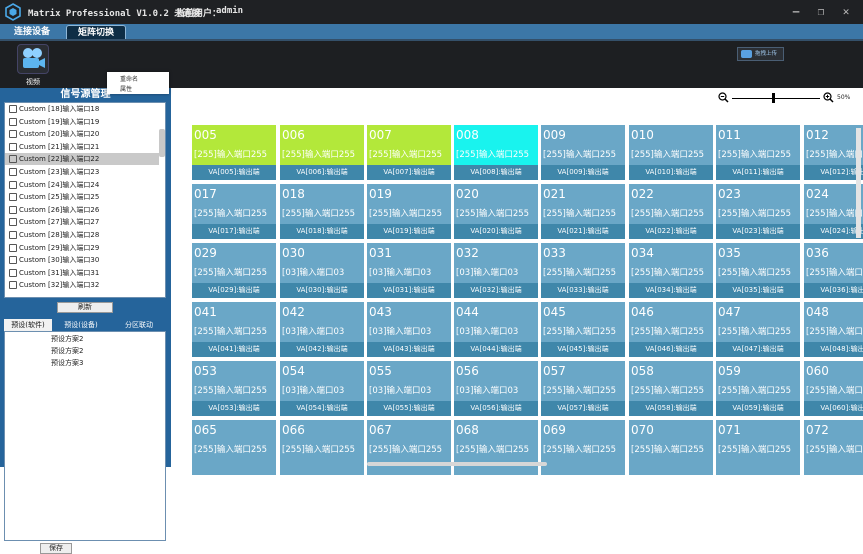 The image size is (863, 554). I want to click on output-tile: 044 [03]输入端口03 VA[044]:输出端, so click(496, 329).